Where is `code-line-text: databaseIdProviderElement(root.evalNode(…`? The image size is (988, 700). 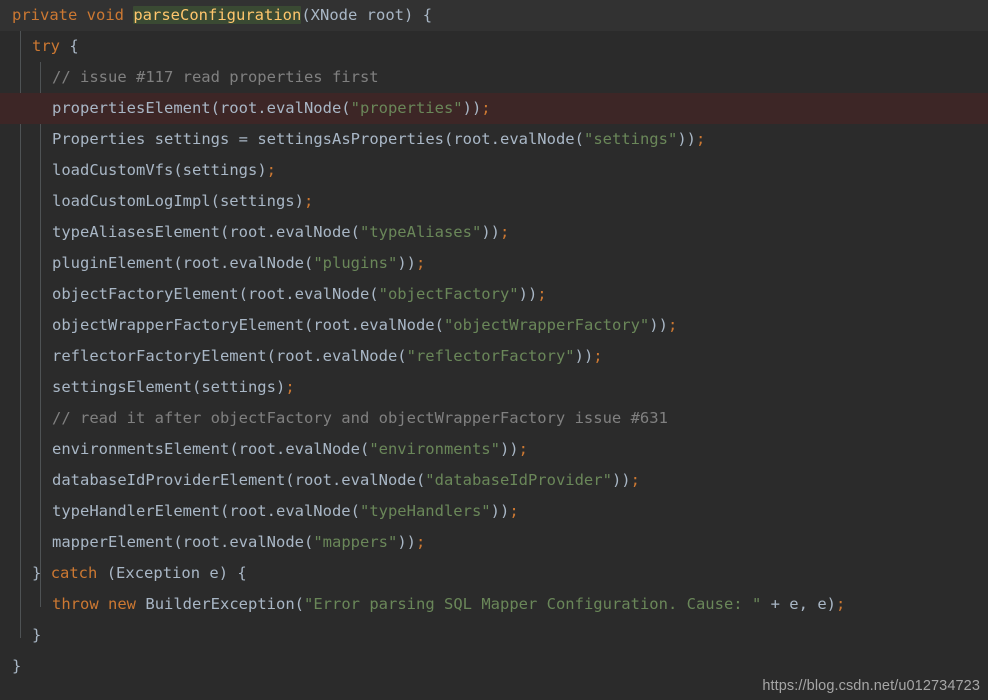
code-line-text: databaseIdProviderElement(root.evalNode(… is located at coordinates (320, 480).